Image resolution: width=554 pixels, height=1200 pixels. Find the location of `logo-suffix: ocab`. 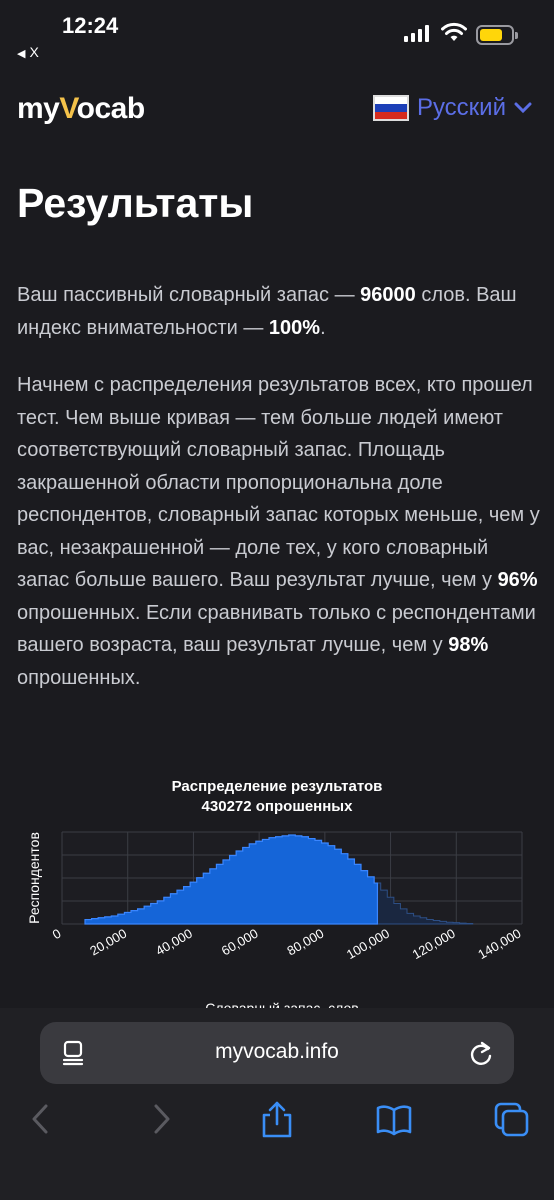

logo-suffix: ocab is located at coordinates (111, 108).